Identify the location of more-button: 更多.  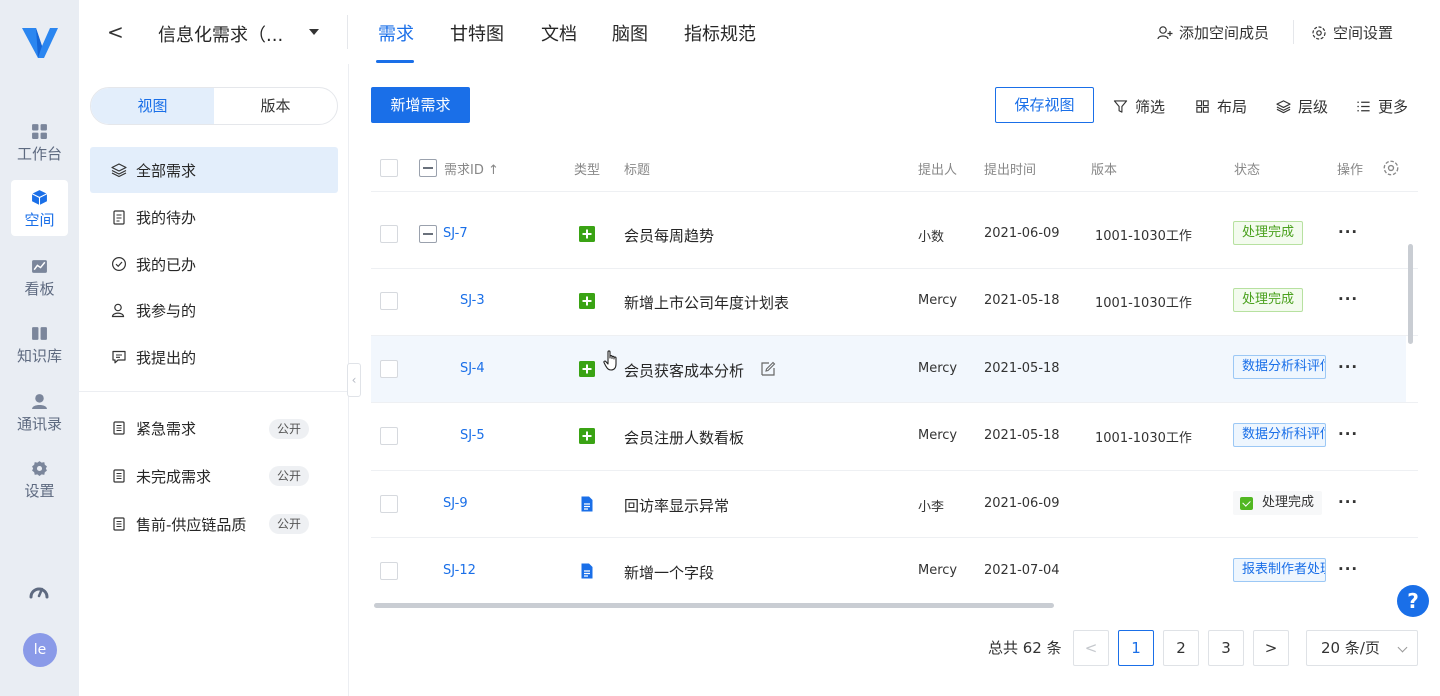
(1382, 106).